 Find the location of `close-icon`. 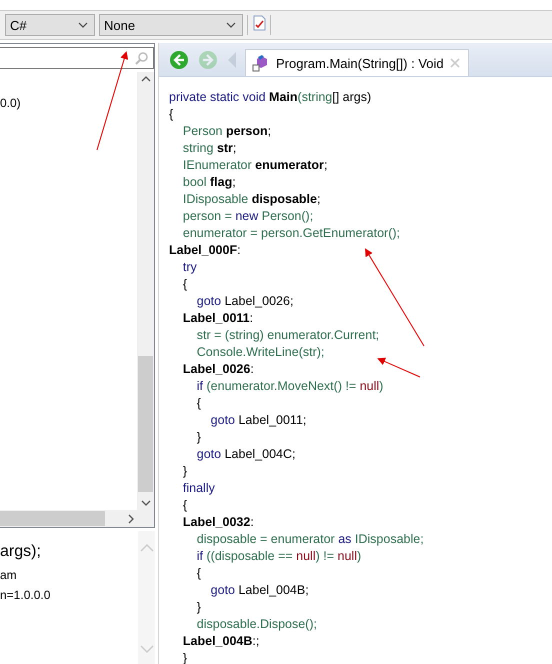

close-icon is located at coordinates (455, 63).